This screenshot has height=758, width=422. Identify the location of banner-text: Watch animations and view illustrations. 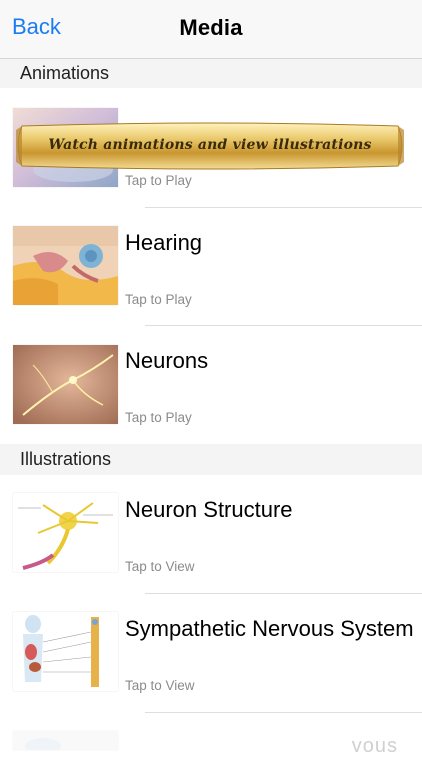
(210, 145).